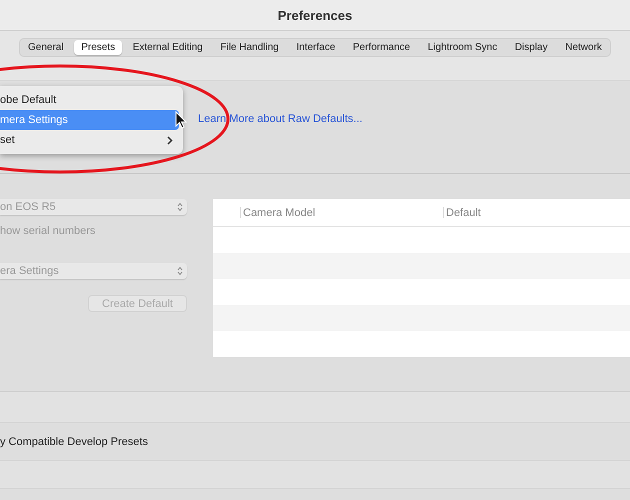  I want to click on mouse-pointer-icon, so click(181, 120).